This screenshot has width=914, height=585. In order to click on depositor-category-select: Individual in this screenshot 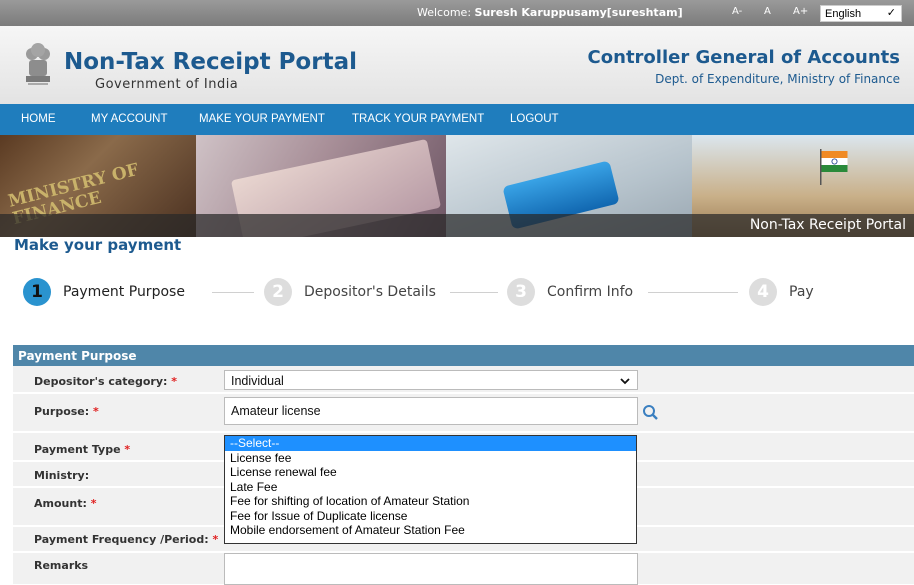, I will do `click(431, 380)`.